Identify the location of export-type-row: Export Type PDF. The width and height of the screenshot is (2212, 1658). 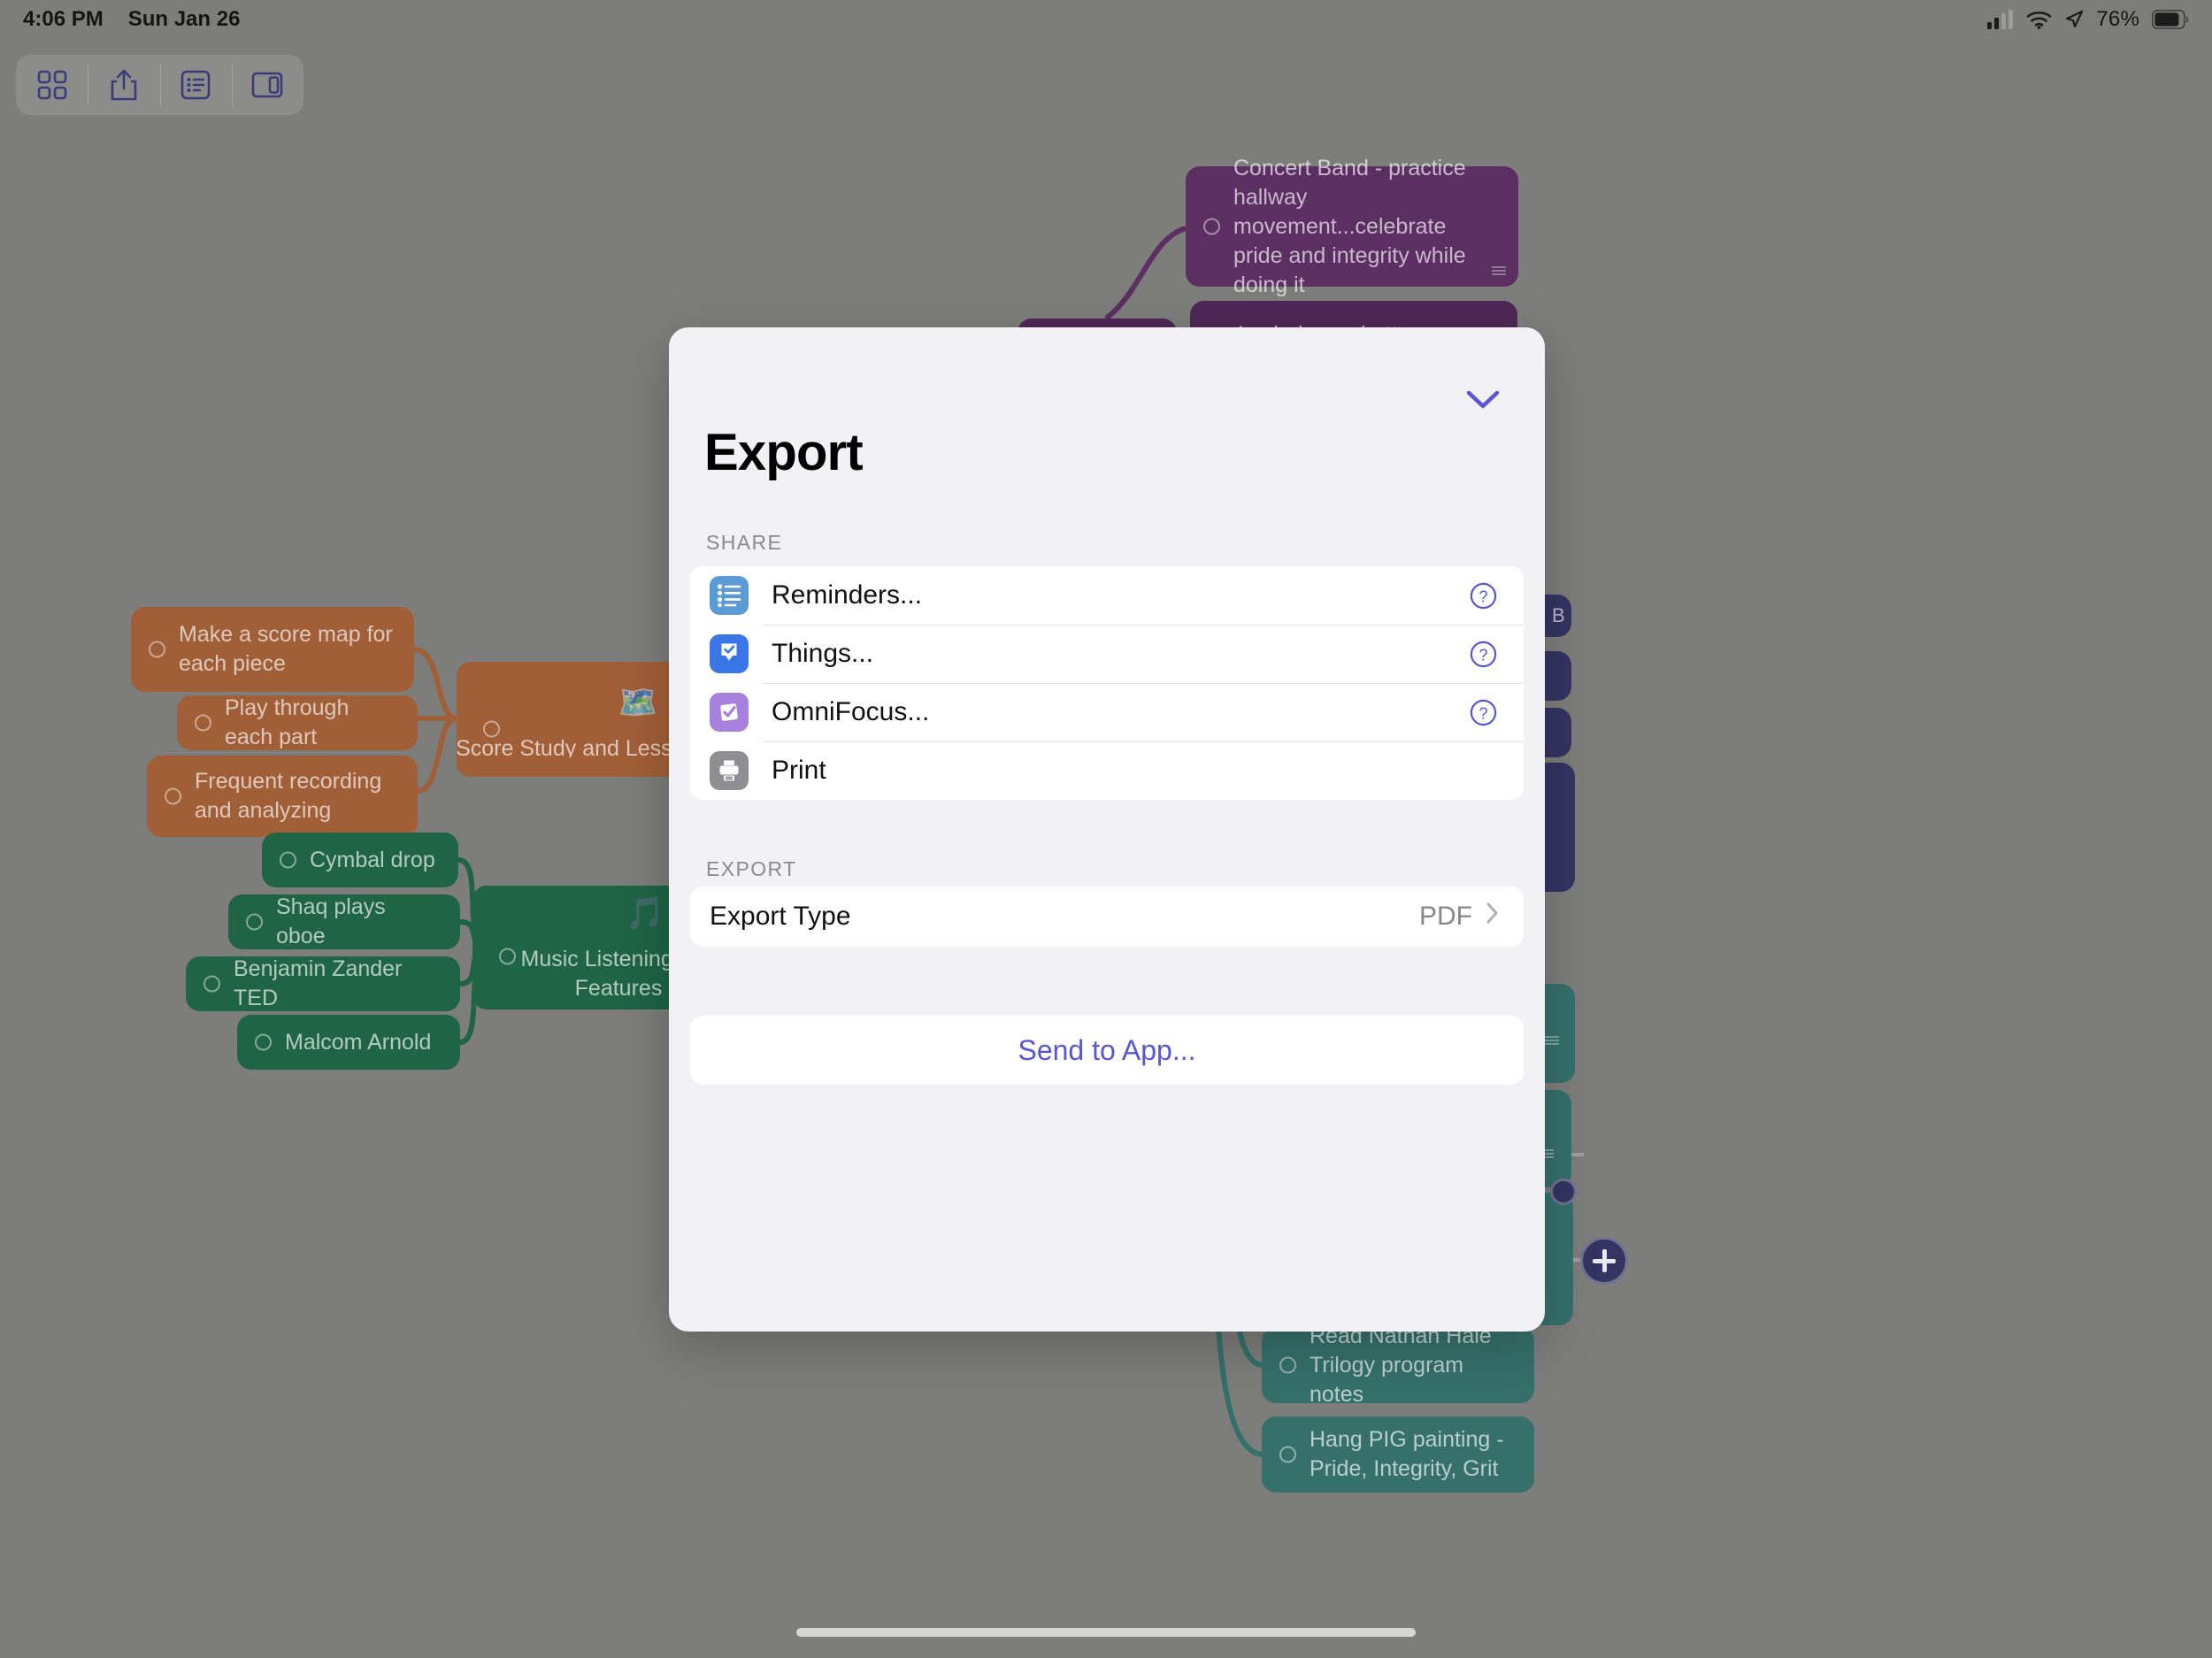
(1107, 917).